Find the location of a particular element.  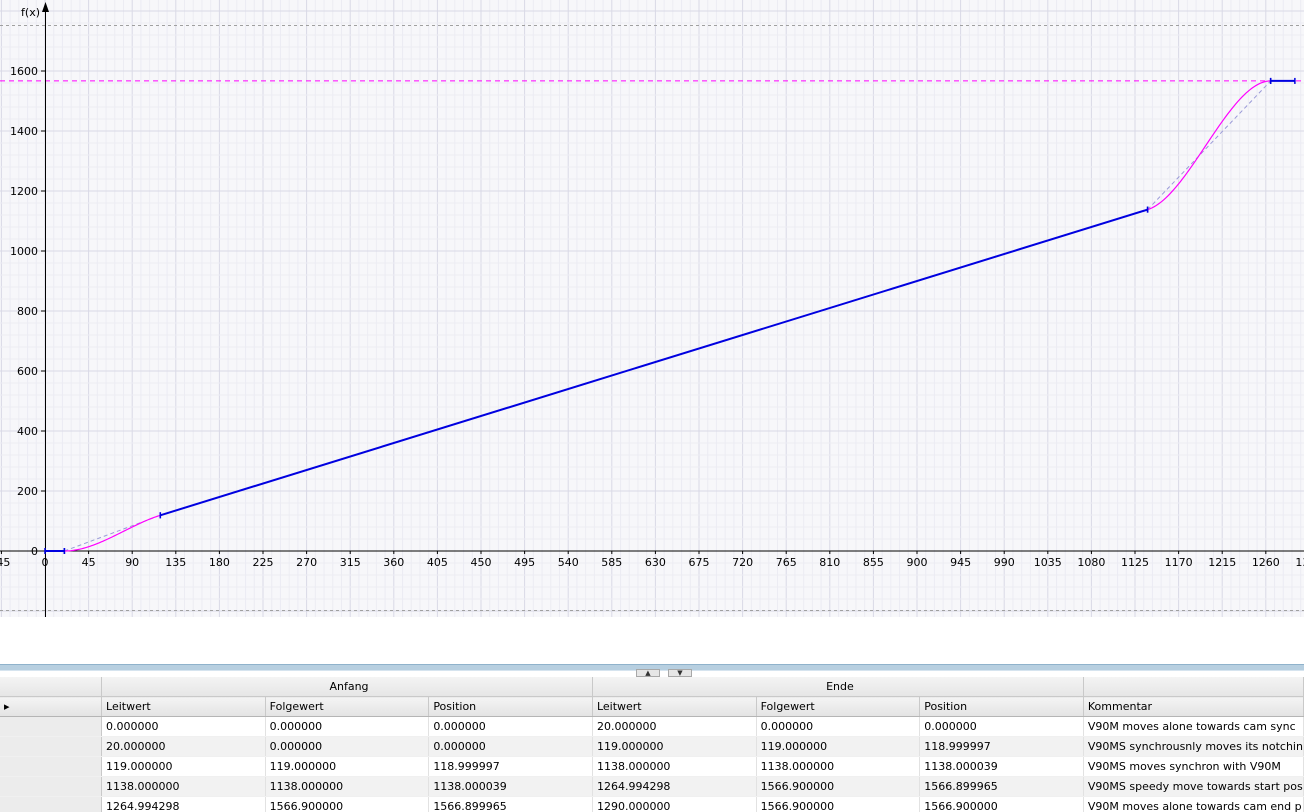

cell-start-leitwert: 20.000000 is located at coordinates (183, 746).